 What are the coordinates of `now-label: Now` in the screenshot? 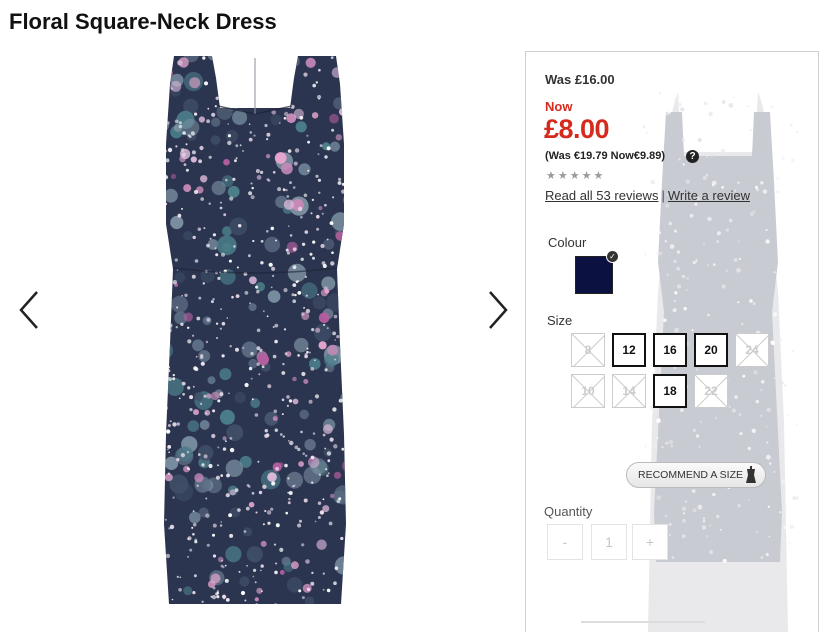 It's located at (559, 106).